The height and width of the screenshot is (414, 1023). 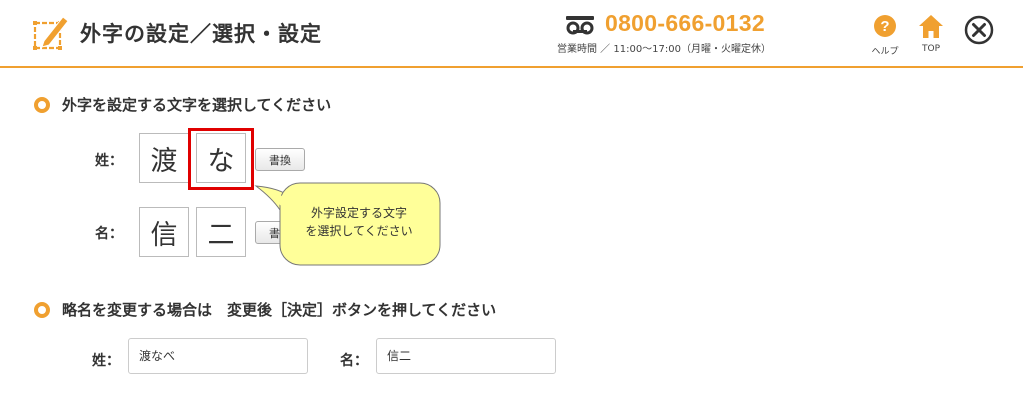 I want to click on help-button: ? ヘルプ, so click(x=885, y=36).